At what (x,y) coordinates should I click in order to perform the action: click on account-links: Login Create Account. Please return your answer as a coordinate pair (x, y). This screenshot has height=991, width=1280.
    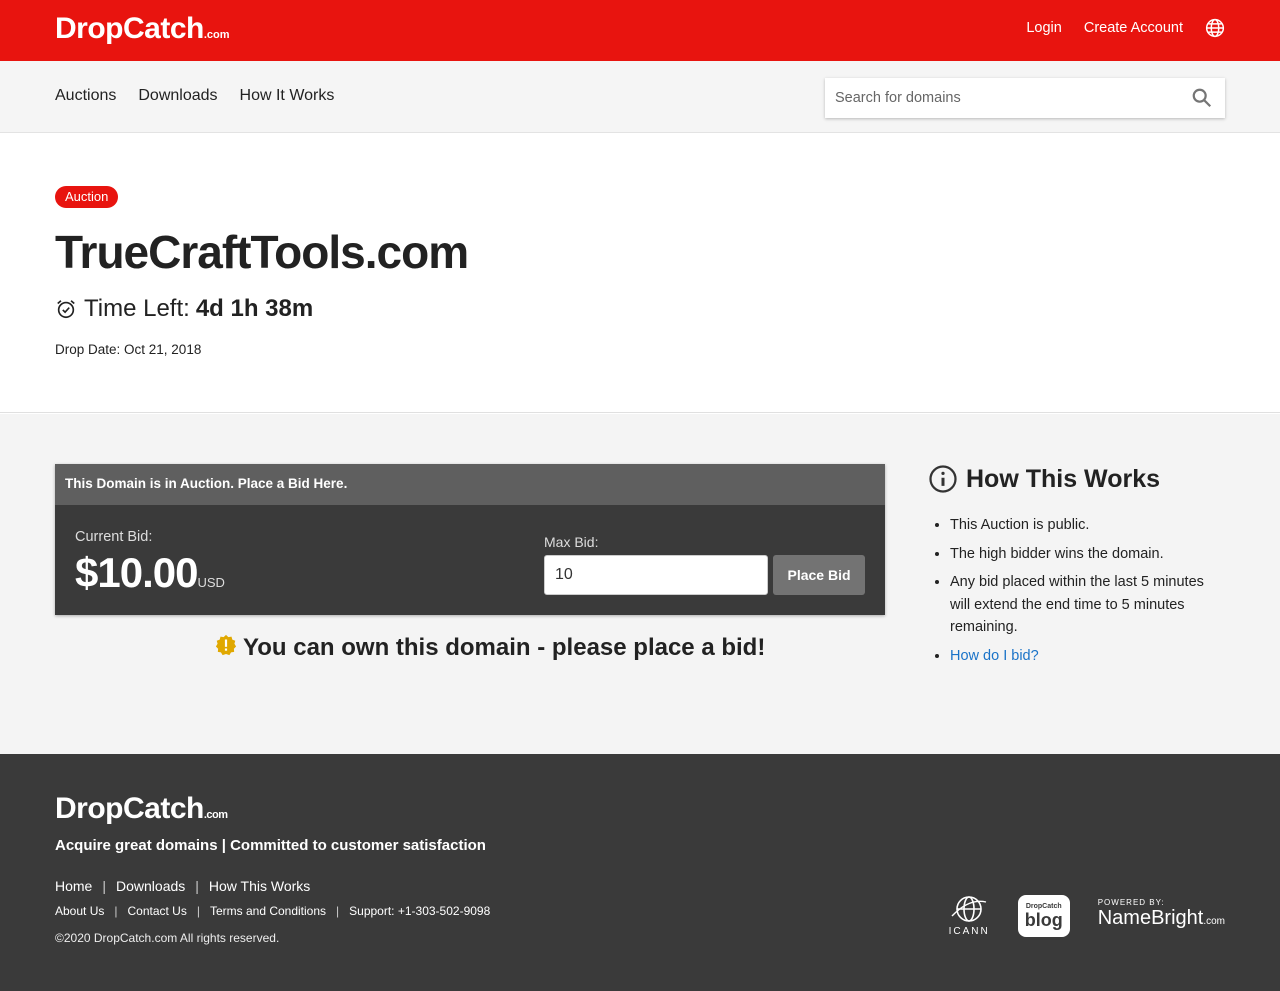
    Looking at the image, I should click on (1125, 28).